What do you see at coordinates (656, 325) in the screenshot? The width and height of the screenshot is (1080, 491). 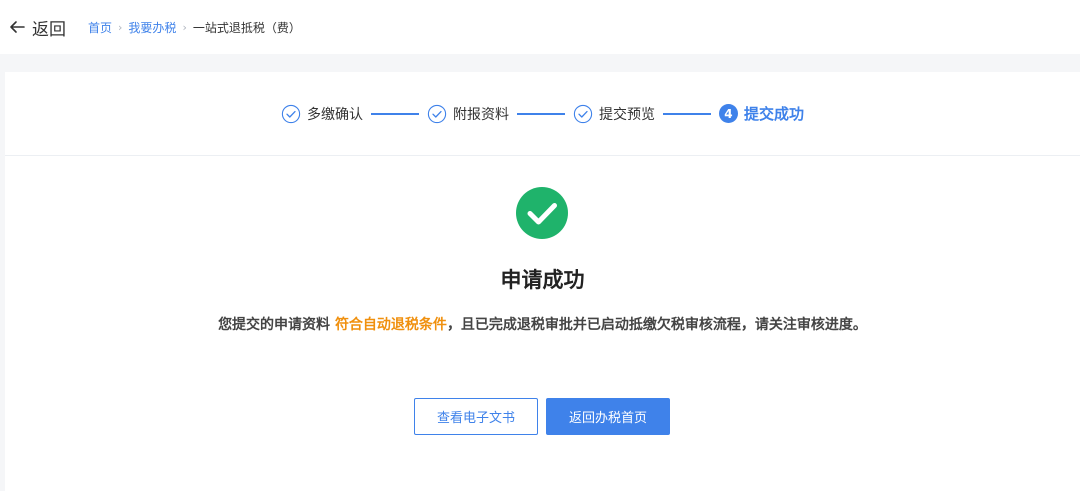 I see `result-message-suffix: ，且已完成退税审批并已启动抵缴欠税审核流程，请关注审核进度。` at bounding box center [656, 325].